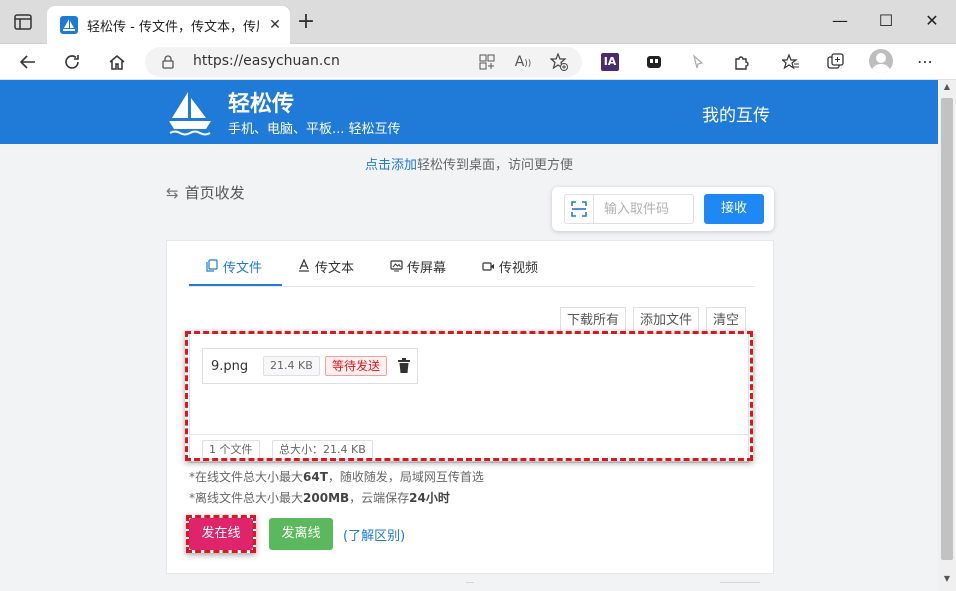 This screenshot has height=591, width=956. Describe the element at coordinates (28, 62) in the screenshot. I see `back-arrow-icon` at that location.